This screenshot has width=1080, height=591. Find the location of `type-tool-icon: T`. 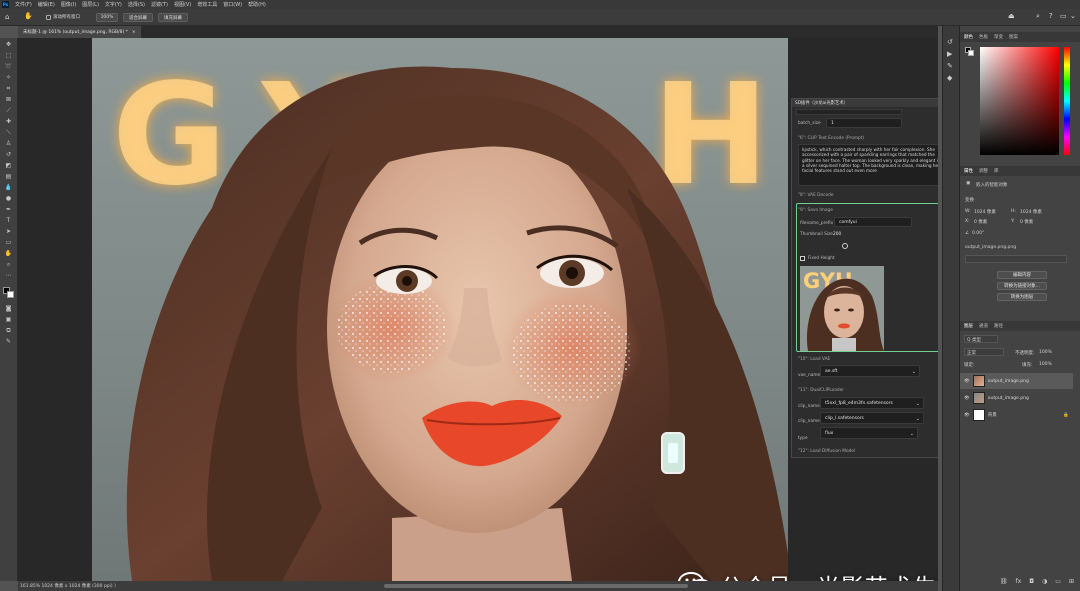

type-tool-icon: T is located at coordinates (8, 220).